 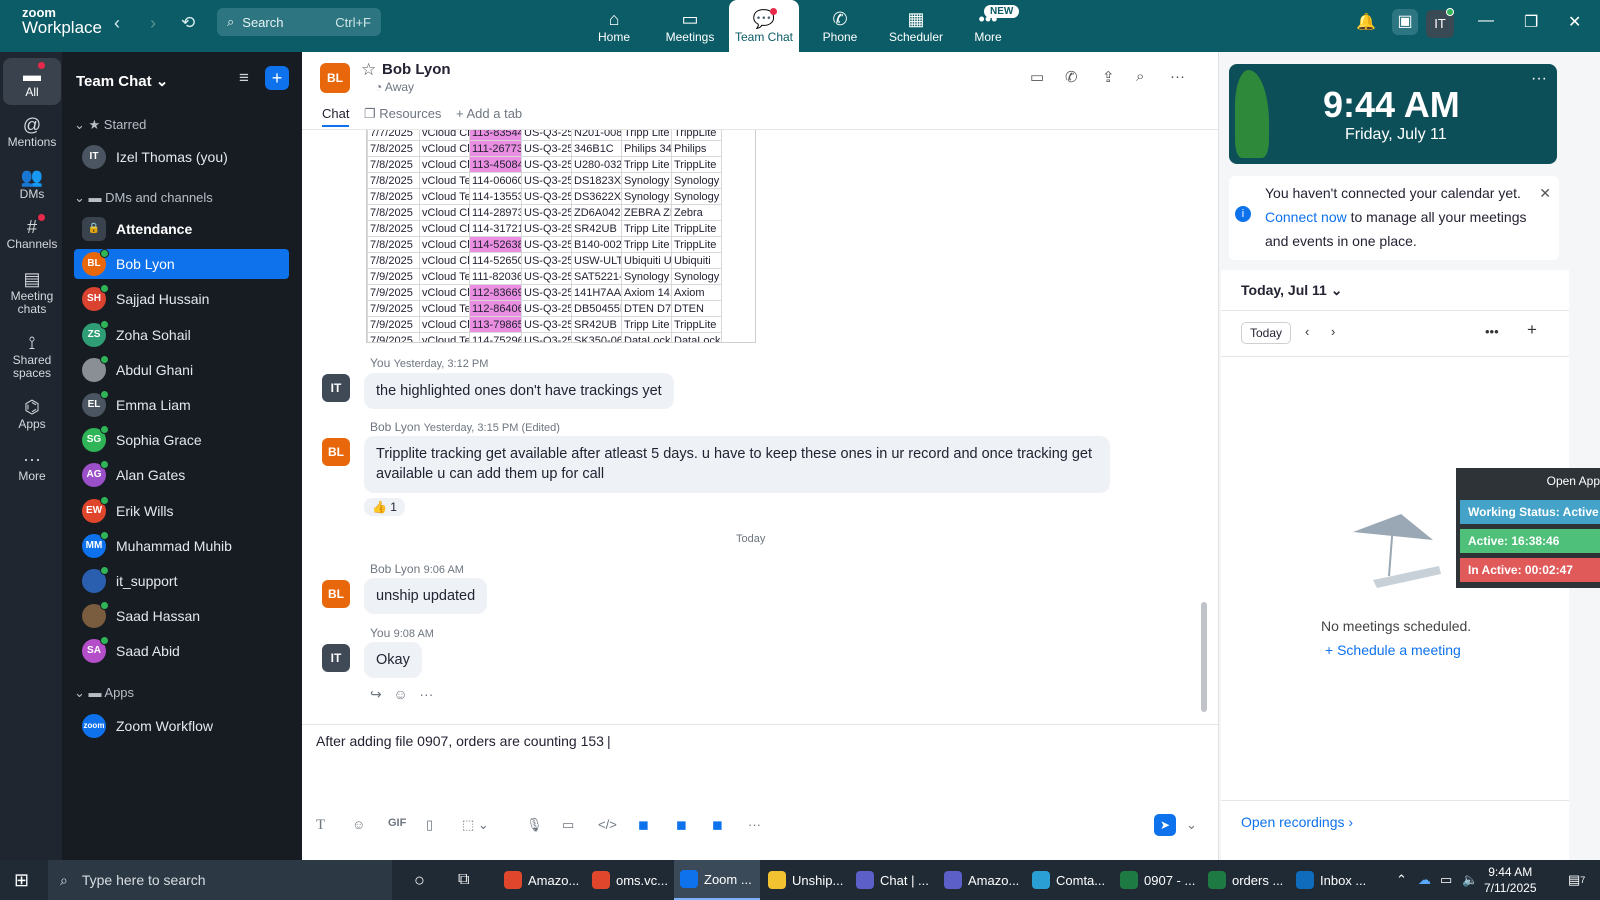 What do you see at coordinates (380, 363) in the screenshot?
I see `sender-name: You` at bounding box center [380, 363].